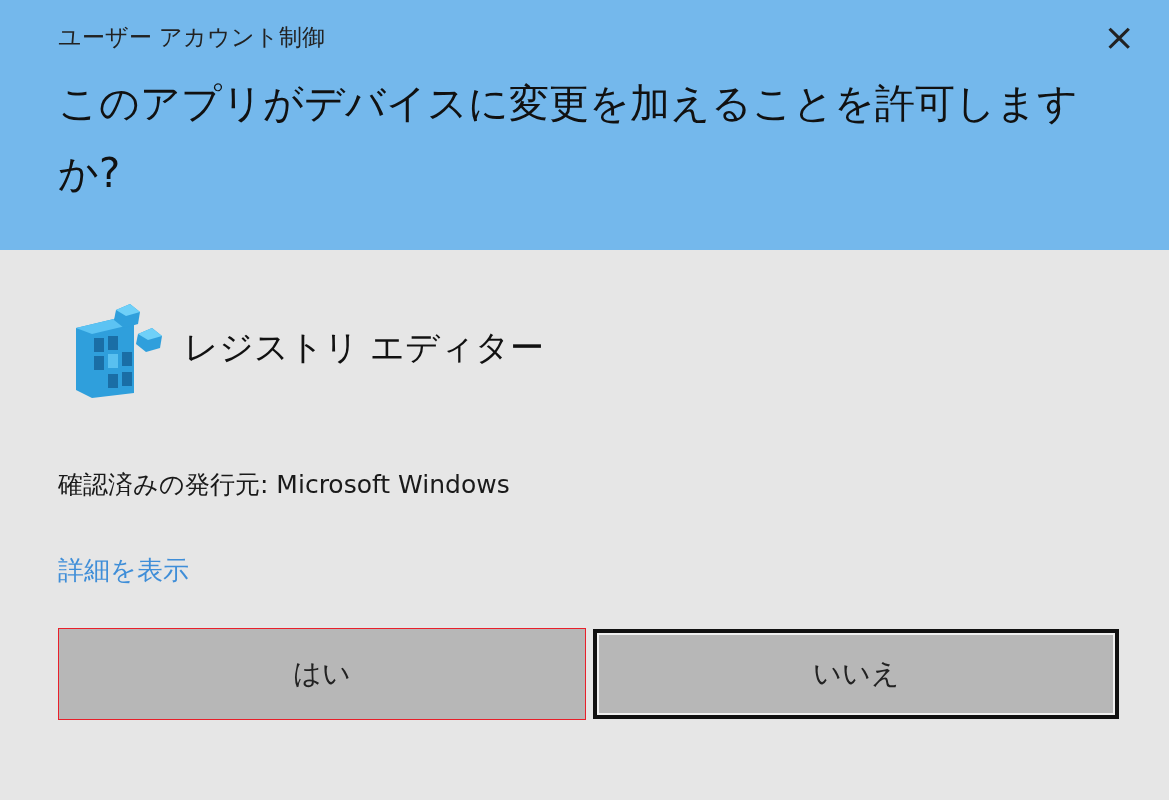  Describe the element at coordinates (192, 37) in the screenshot. I see `window-title: ユーザー アカウント制御` at that location.